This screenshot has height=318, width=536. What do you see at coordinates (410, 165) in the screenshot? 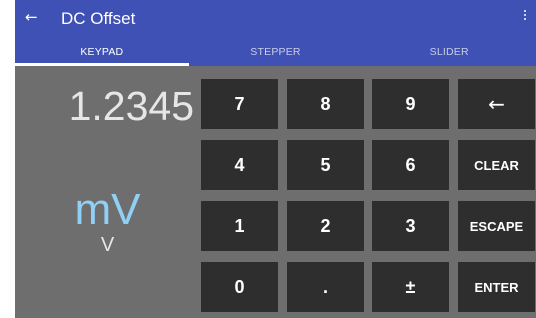
I see `key-6: 6` at bounding box center [410, 165].